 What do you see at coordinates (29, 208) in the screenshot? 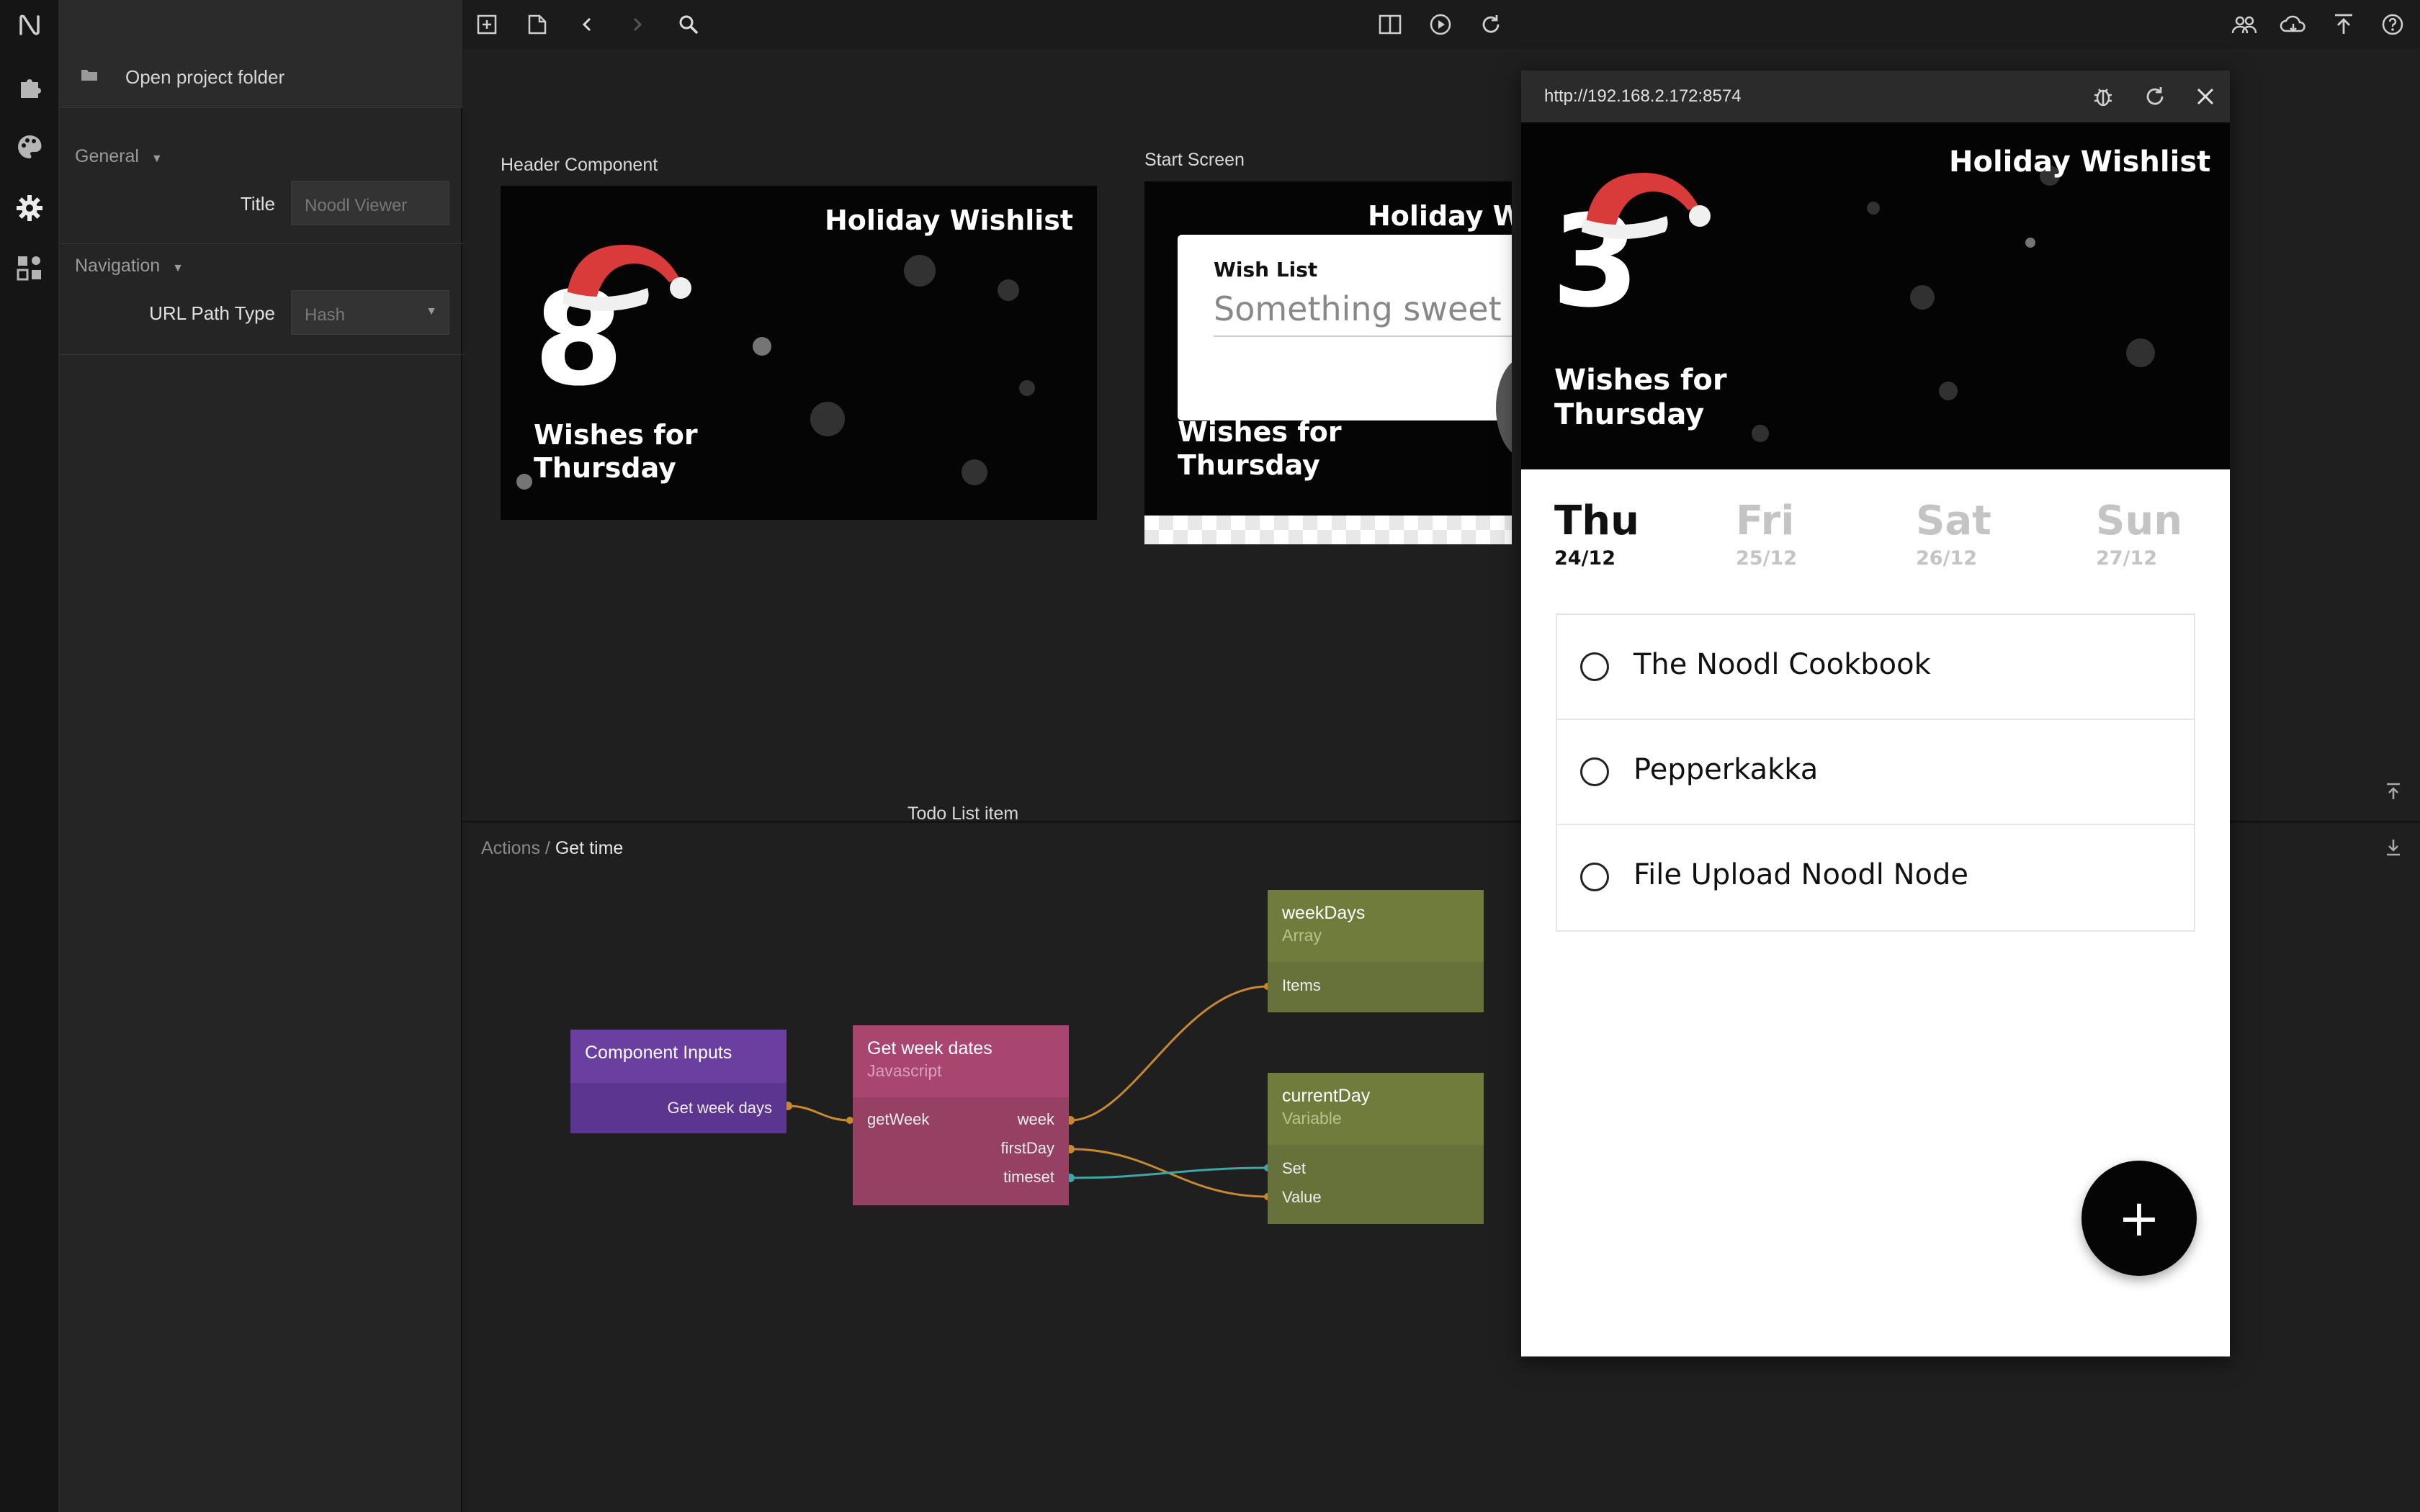
I see `gear-icon` at bounding box center [29, 208].